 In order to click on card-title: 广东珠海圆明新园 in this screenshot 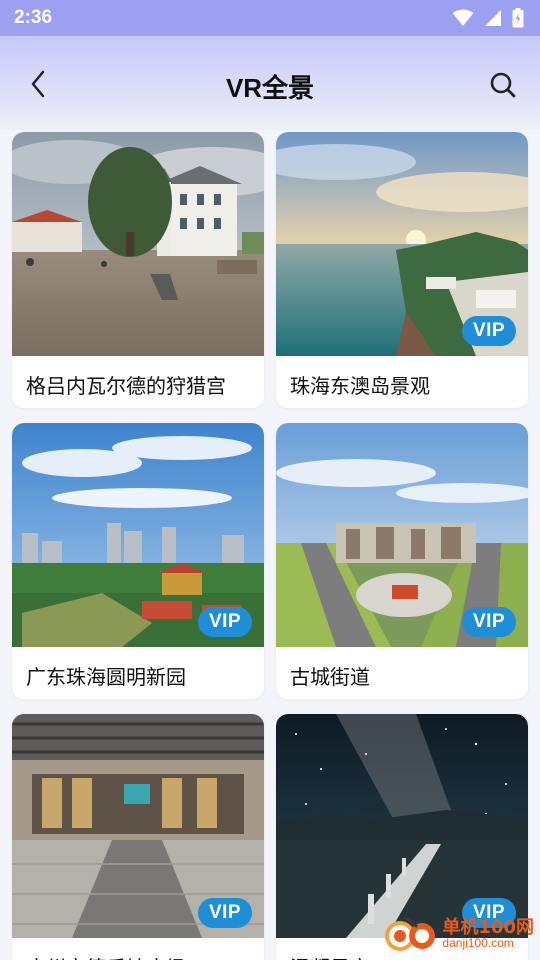, I will do `click(106, 677)`.